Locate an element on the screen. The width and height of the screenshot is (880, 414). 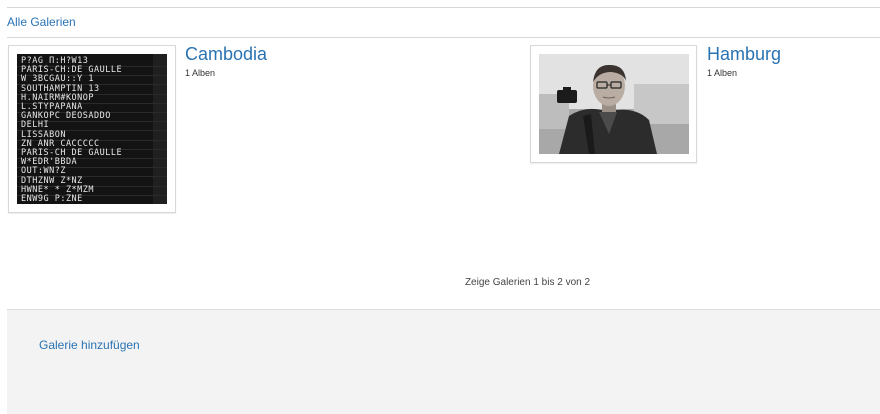
gallery-title-cambodia: Cambodia is located at coordinates (226, 54).